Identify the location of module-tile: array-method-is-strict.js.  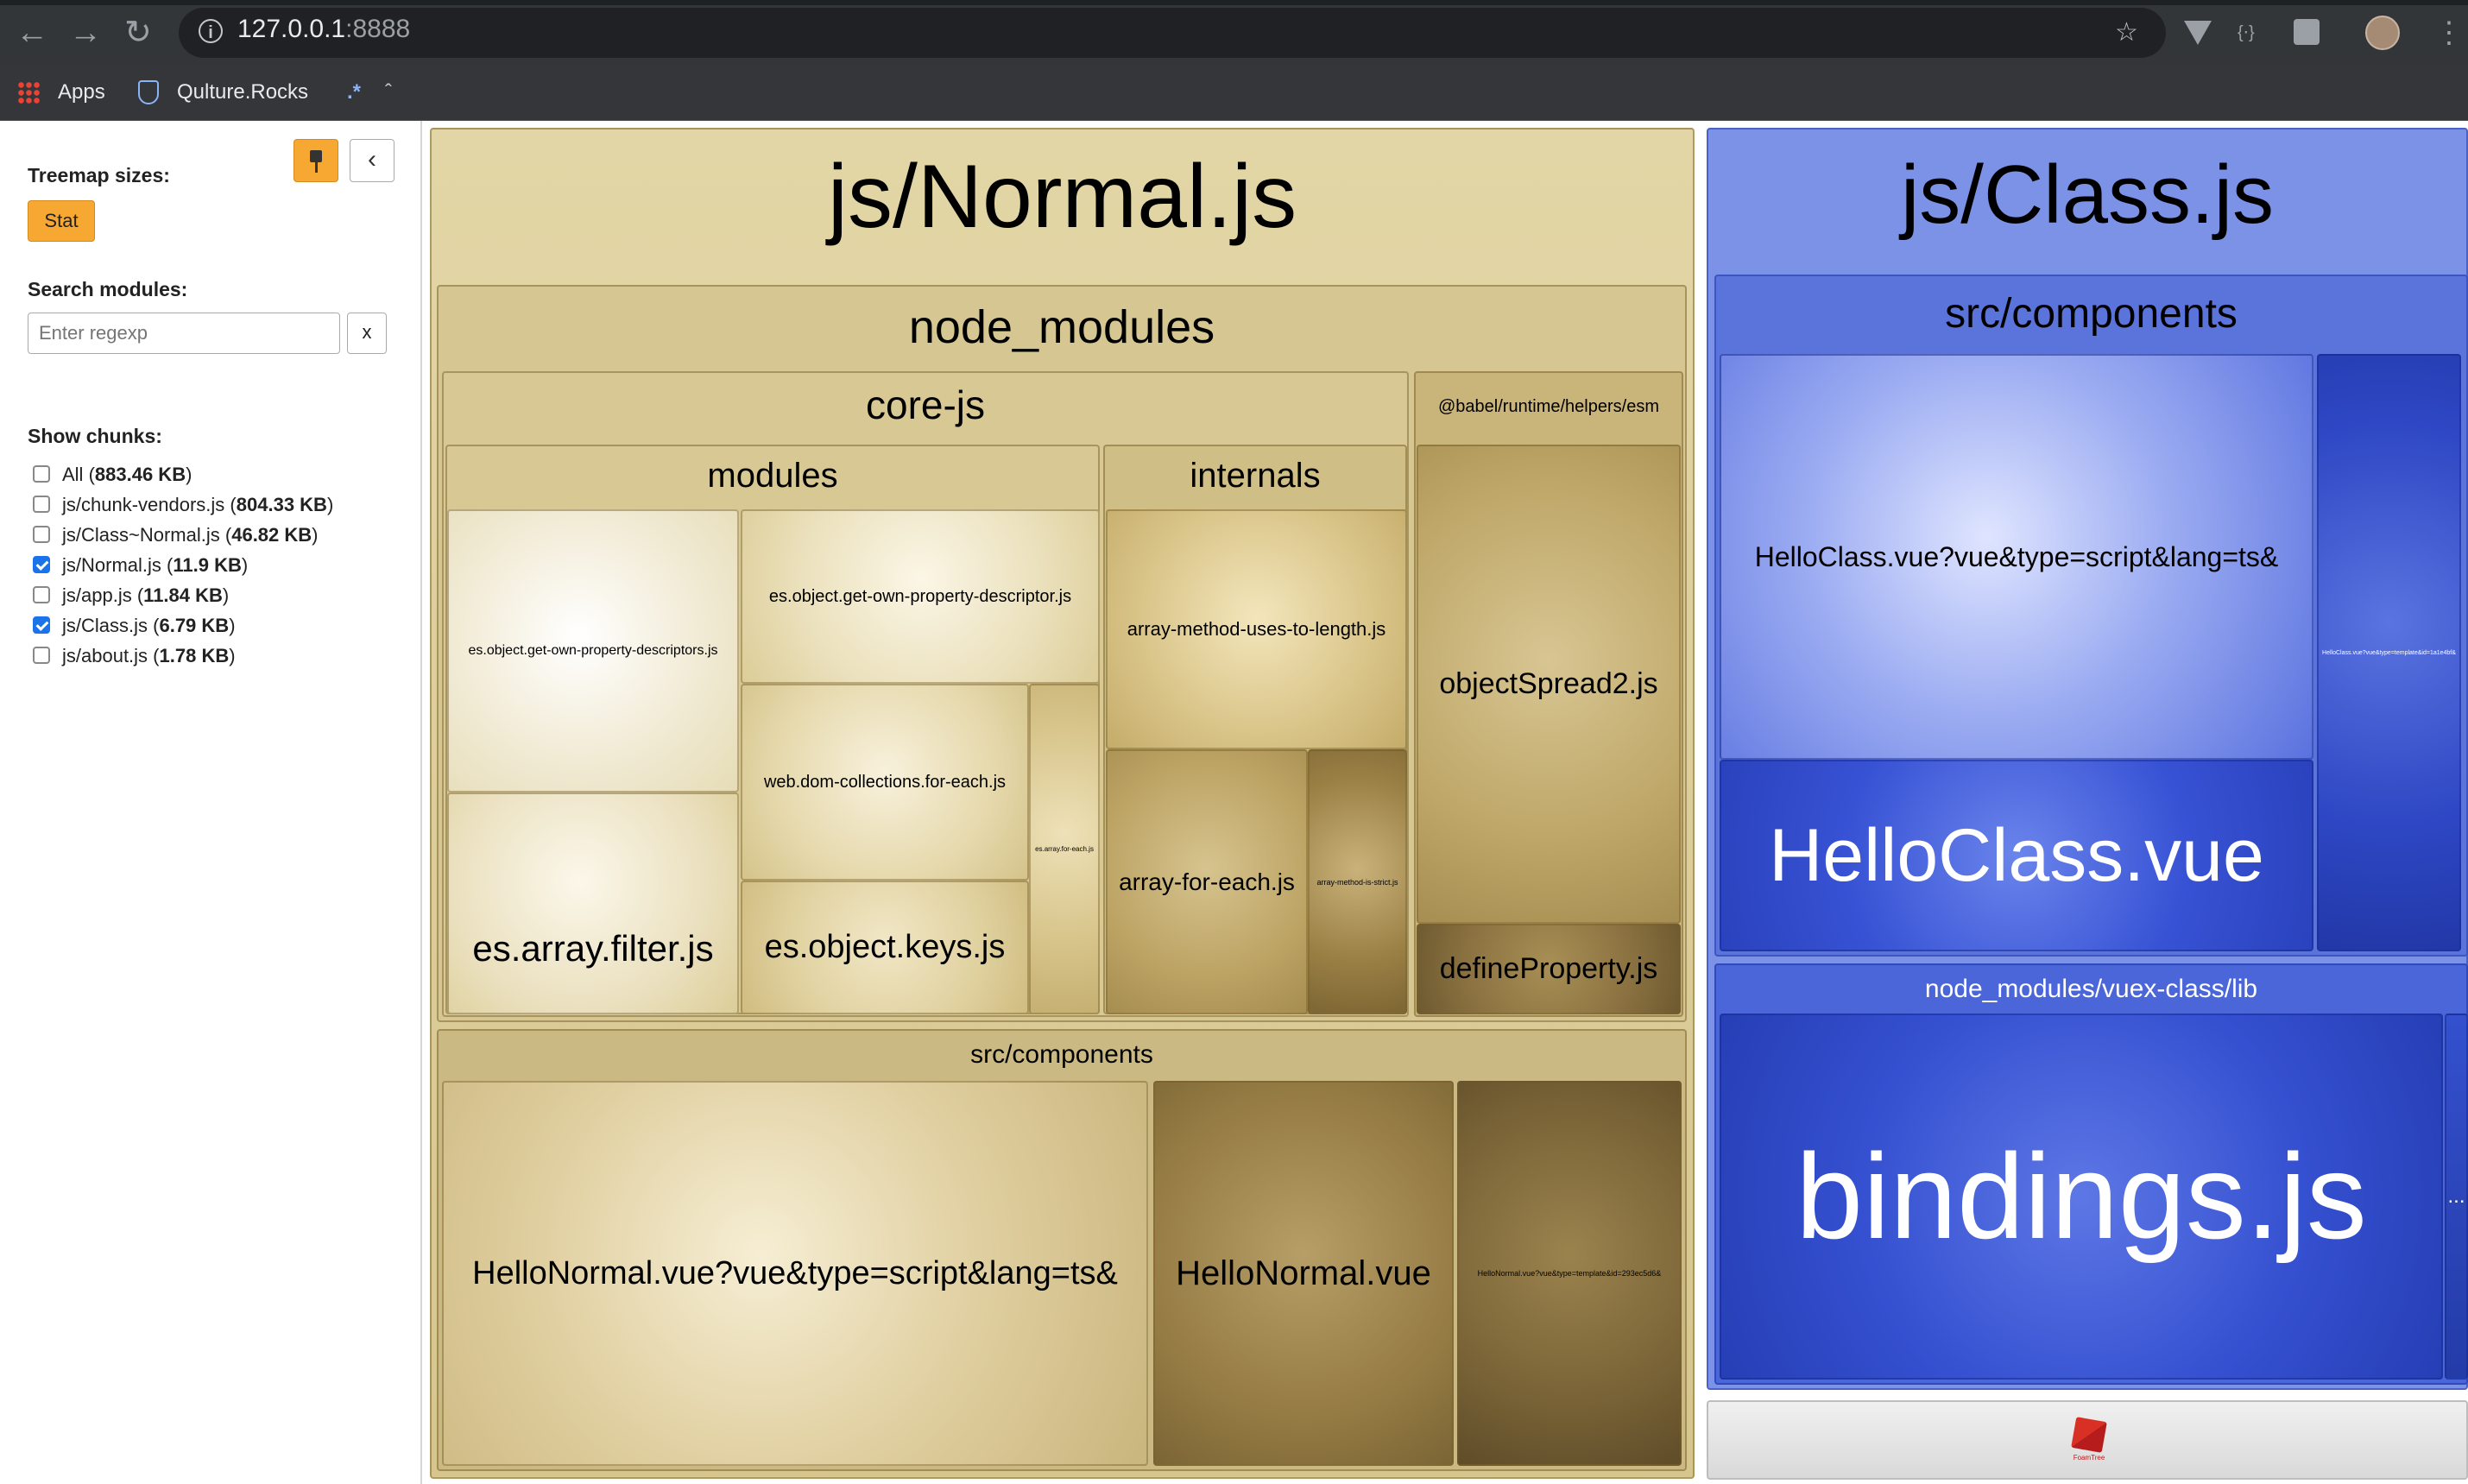
(1357, 881).